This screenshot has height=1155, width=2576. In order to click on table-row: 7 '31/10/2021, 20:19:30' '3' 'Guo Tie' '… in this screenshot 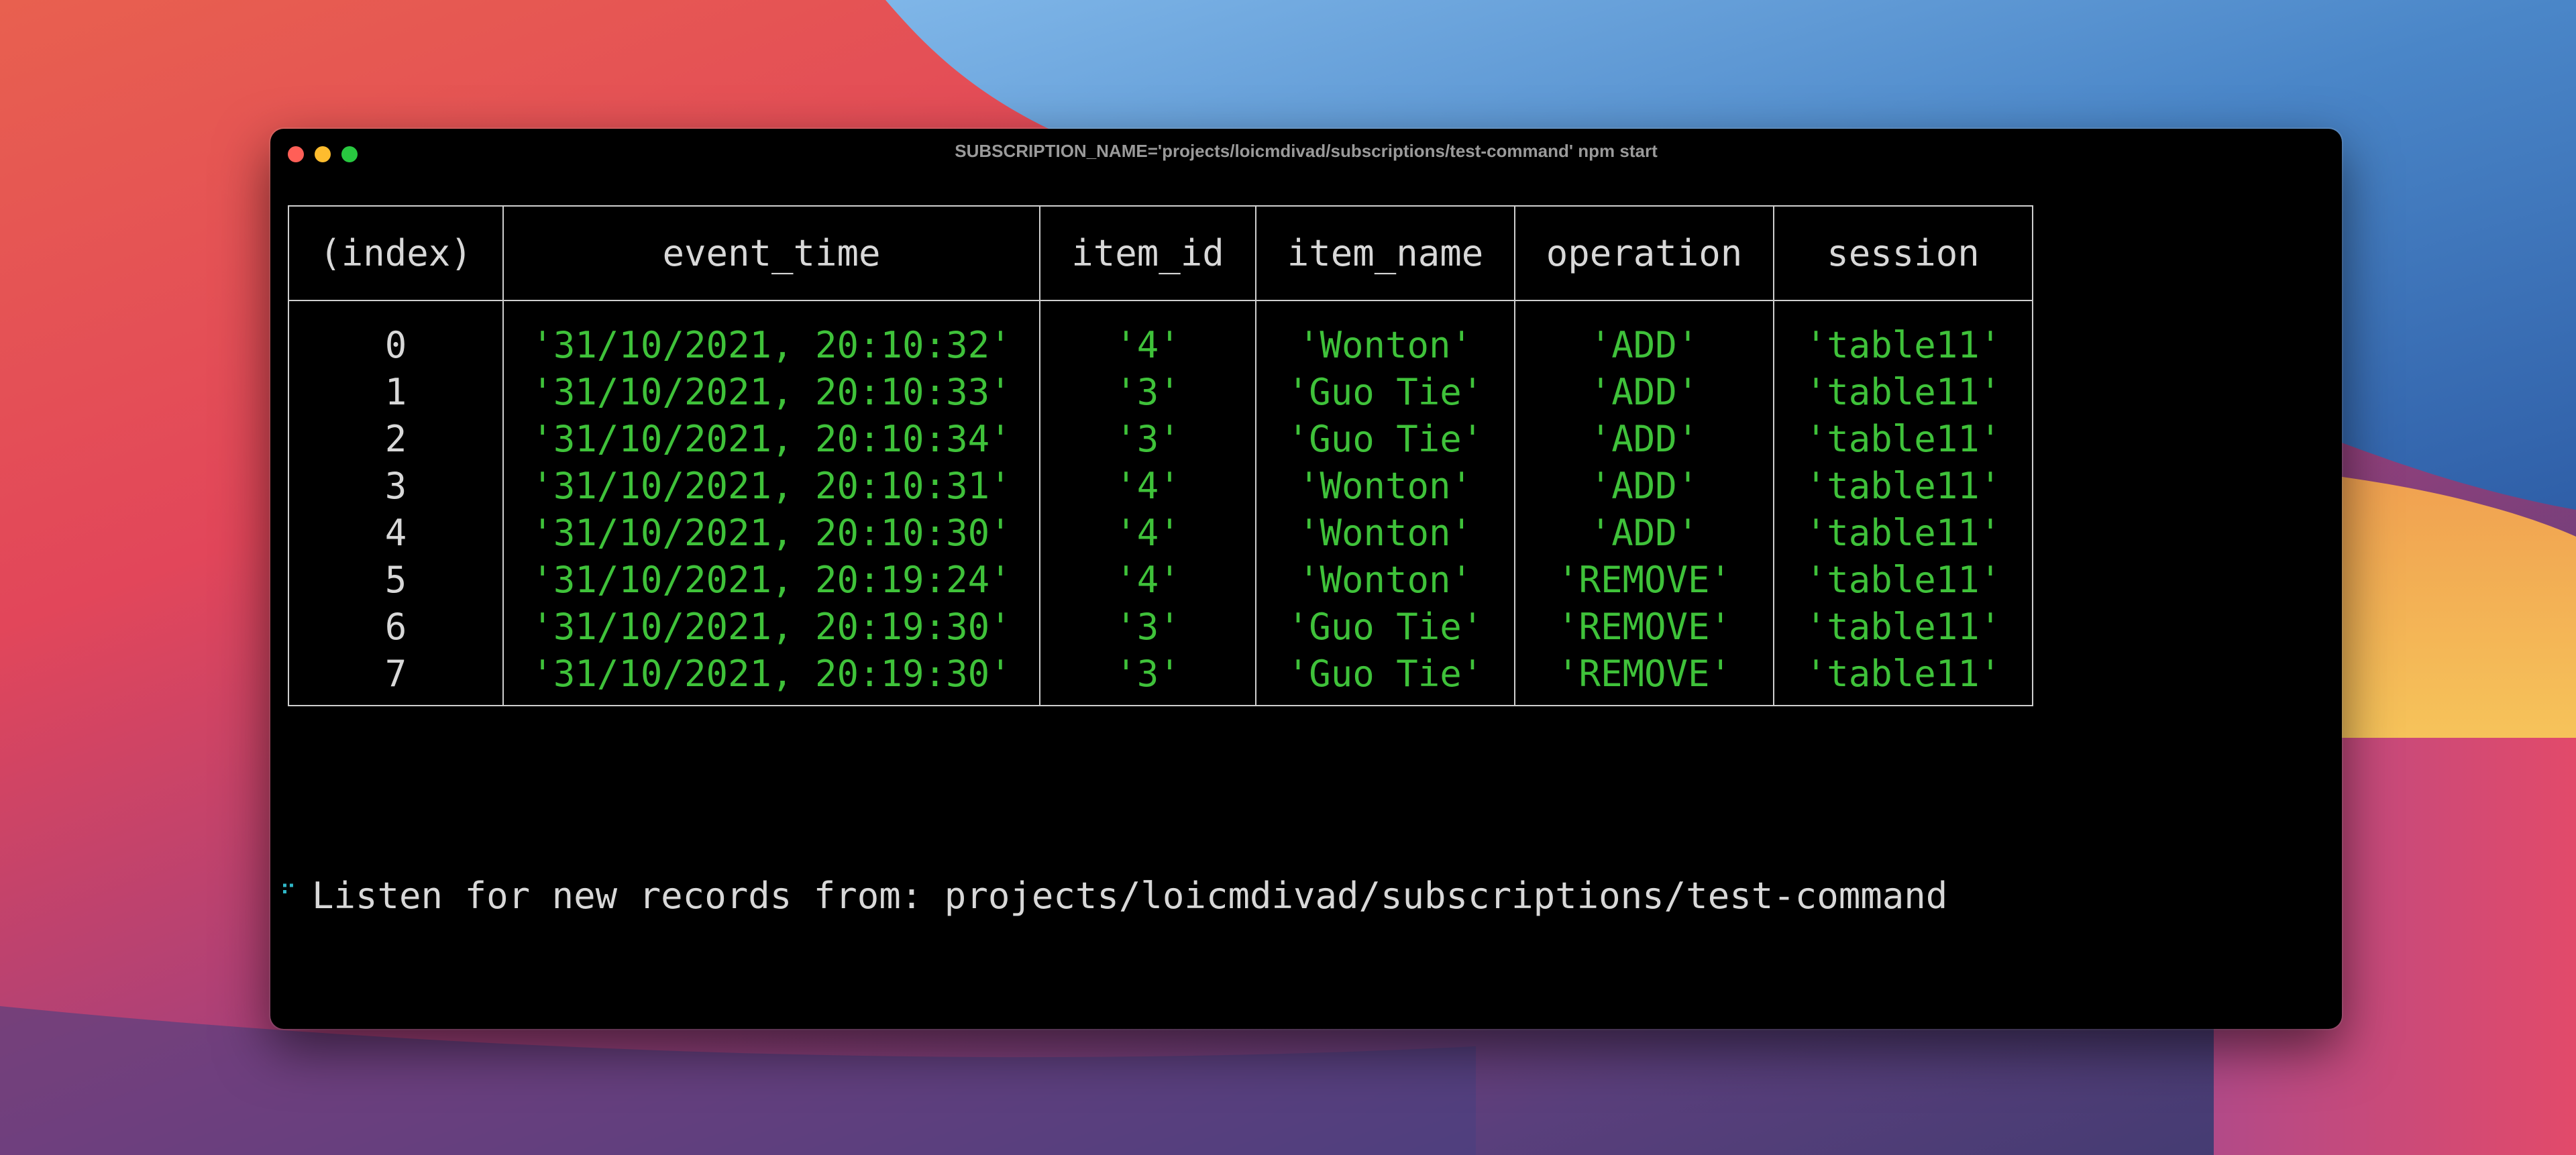, I will do `click(1160, 678)`.